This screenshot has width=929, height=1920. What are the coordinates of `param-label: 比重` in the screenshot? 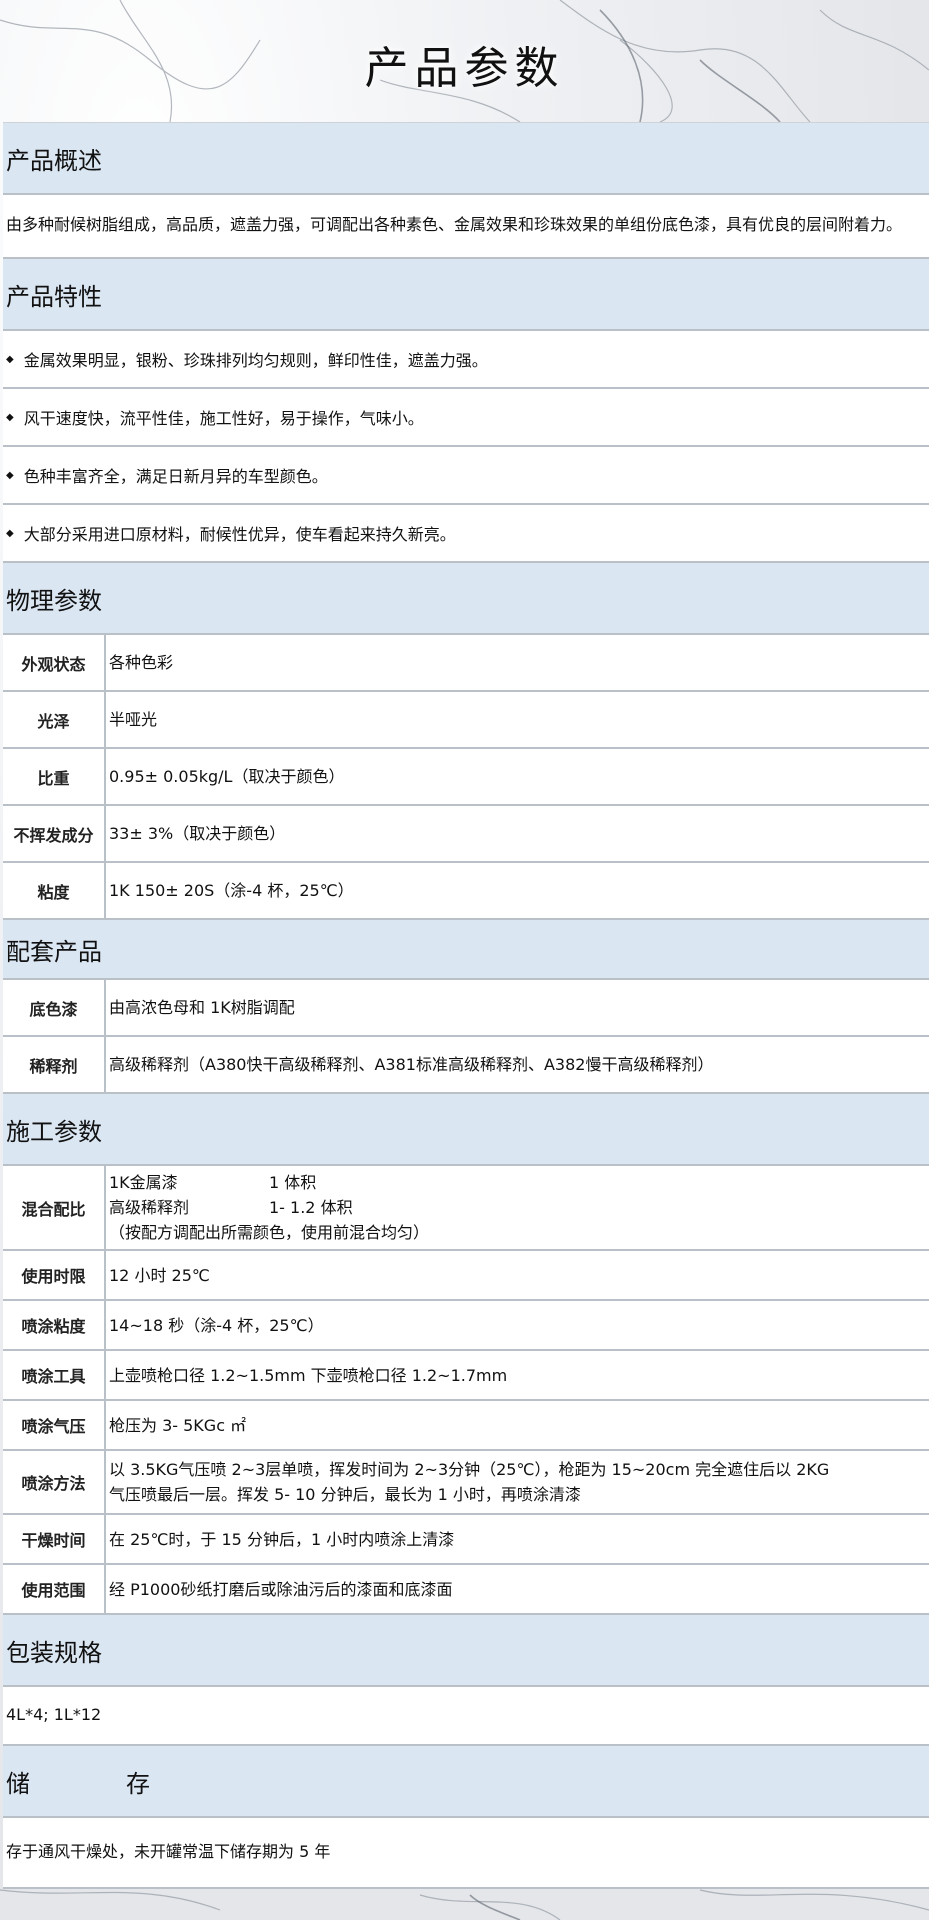 It's located at (54, 776).